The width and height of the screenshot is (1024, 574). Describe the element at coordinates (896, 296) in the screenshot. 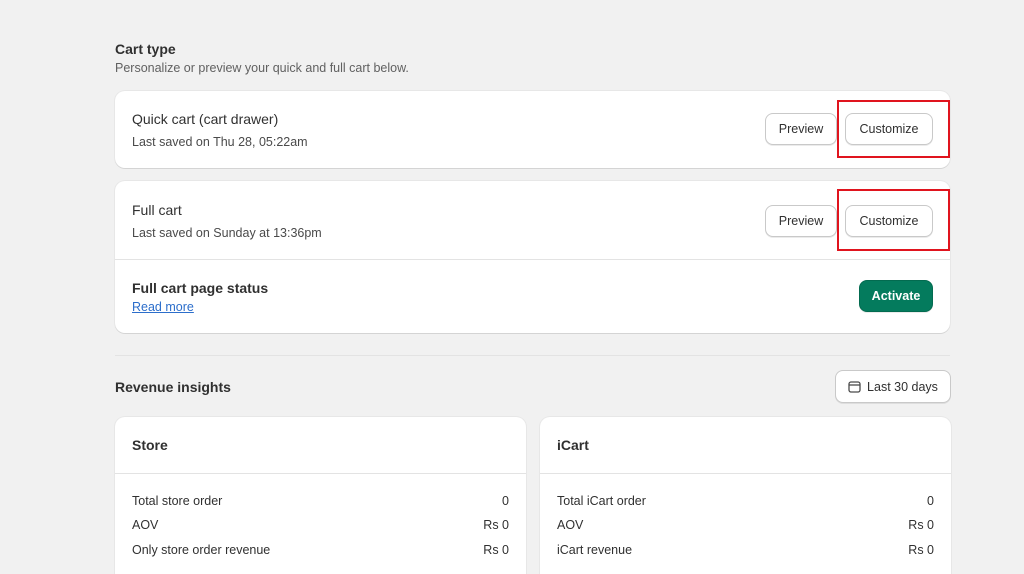

I see `activate-button: Activate` at that location.